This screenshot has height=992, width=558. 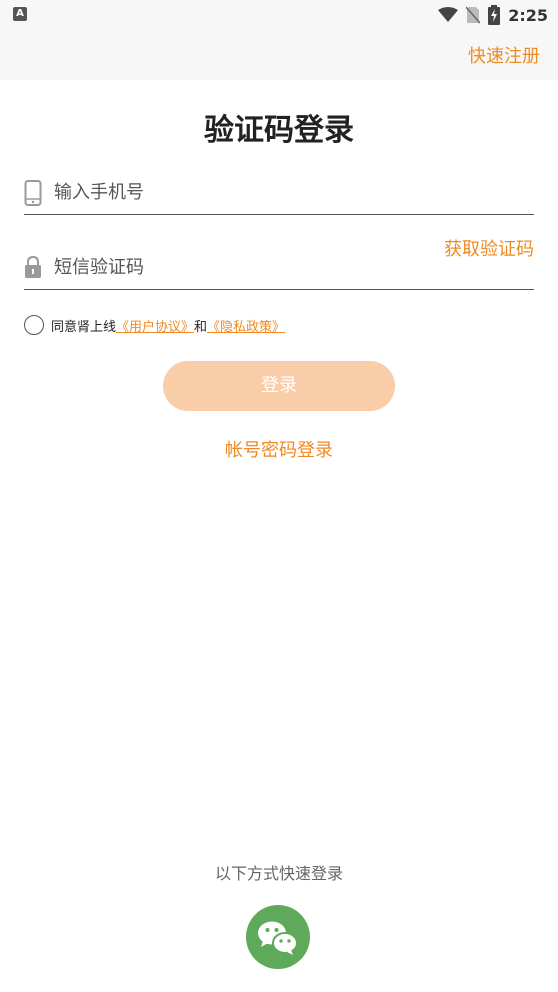 I want to click on status-icons: 2:25, so click(x=493, y=15).